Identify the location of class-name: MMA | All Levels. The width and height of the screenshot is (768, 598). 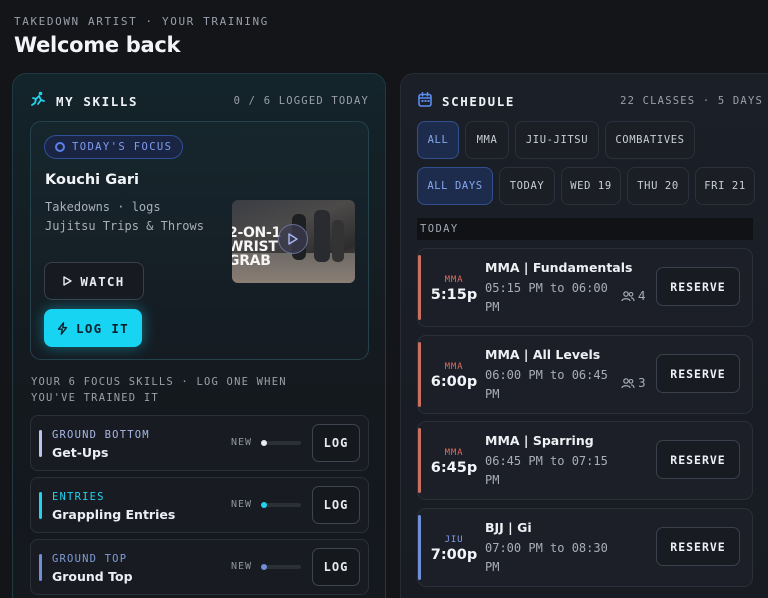
(543, 354).